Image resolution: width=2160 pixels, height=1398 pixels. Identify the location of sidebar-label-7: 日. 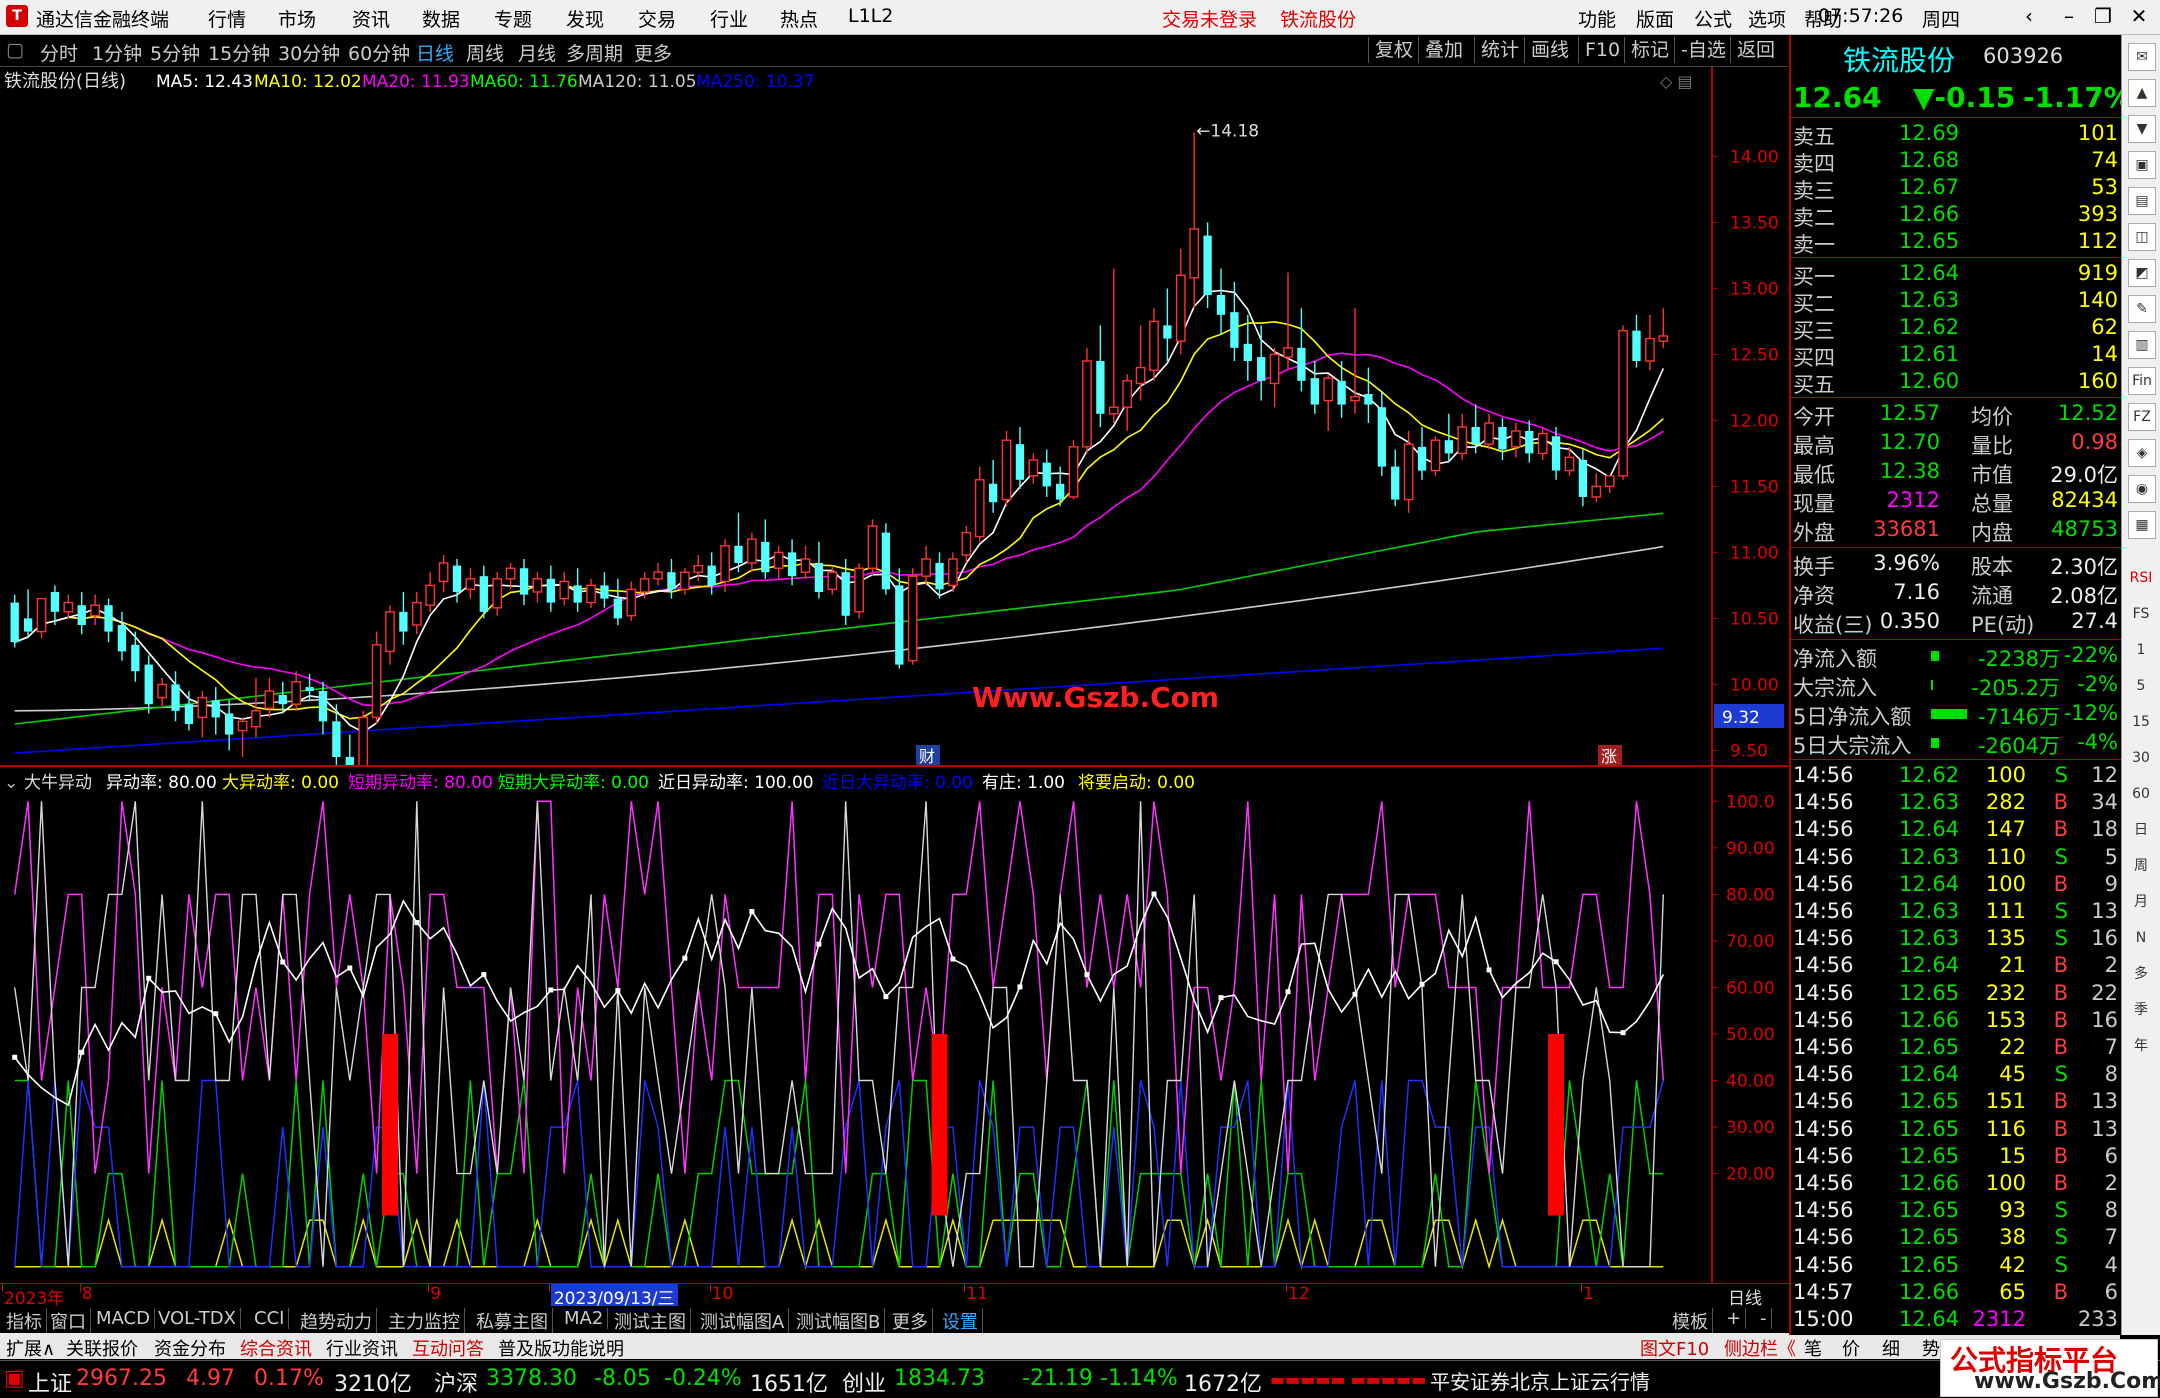
(2141, 830).